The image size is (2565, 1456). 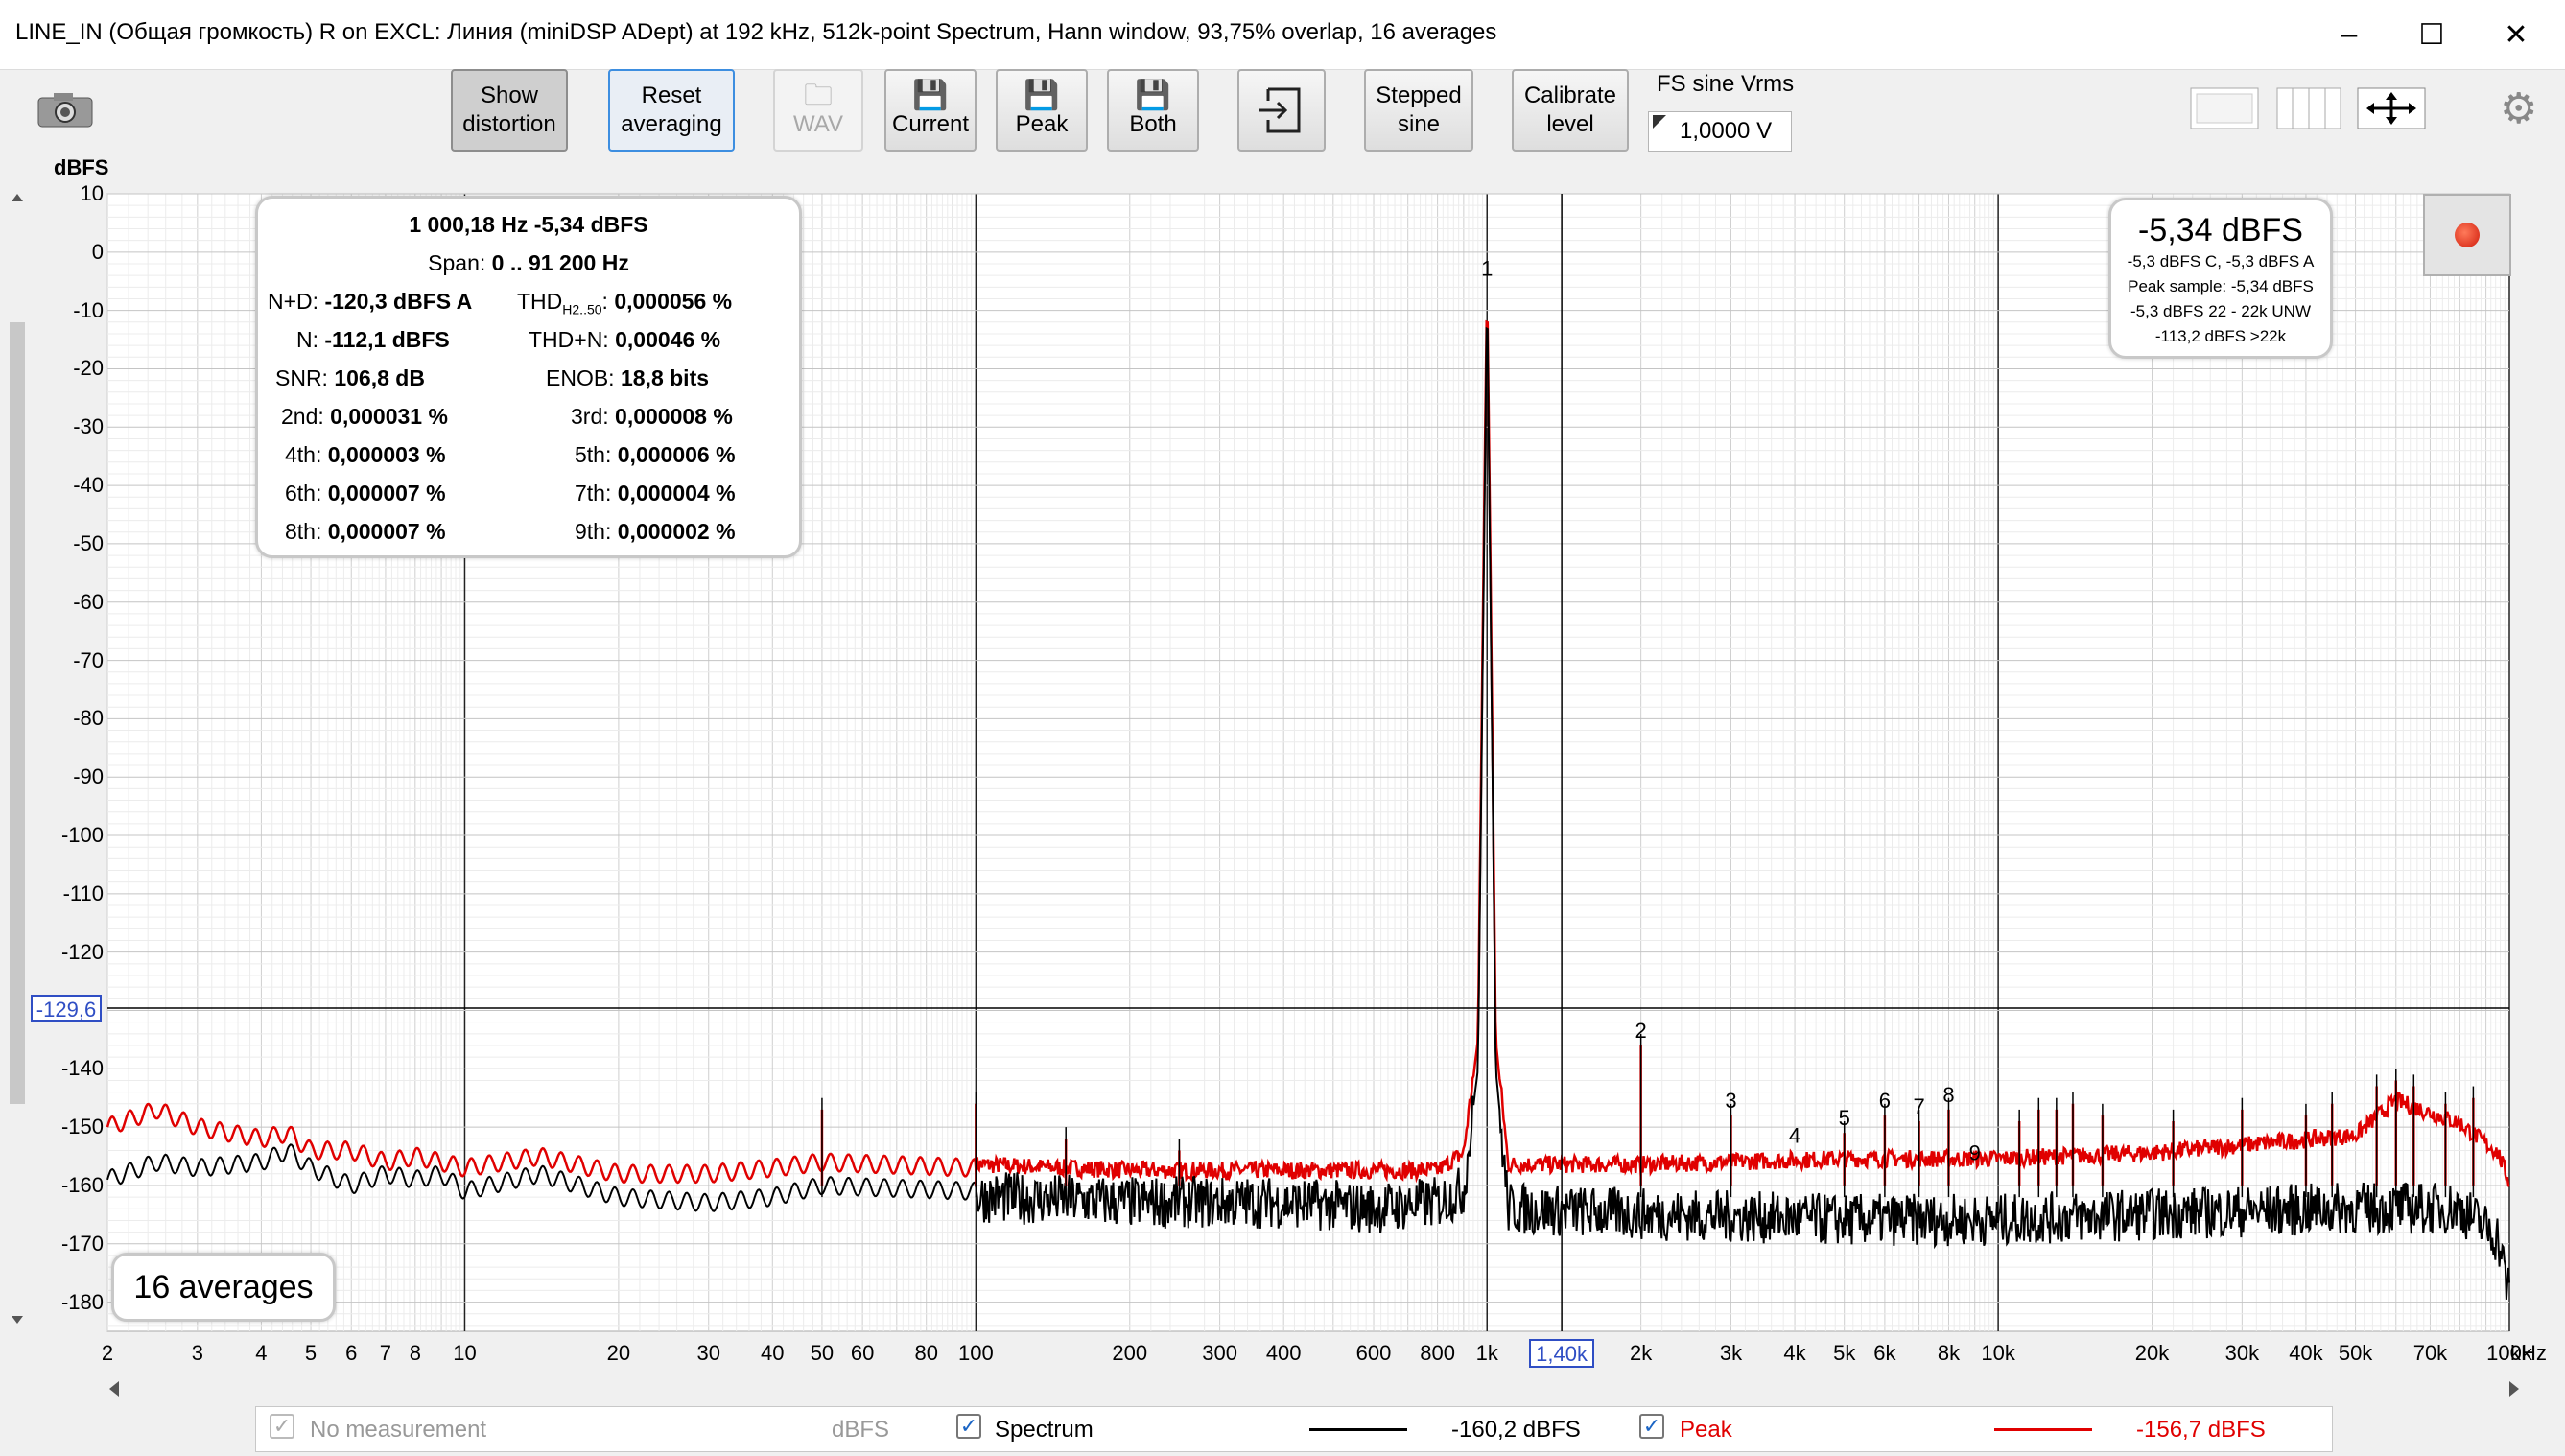 What do you see at coordinates (676, 531) in the screenshot?
I see `h9-value: 0,000002 %` at bounding box center [676, 531].